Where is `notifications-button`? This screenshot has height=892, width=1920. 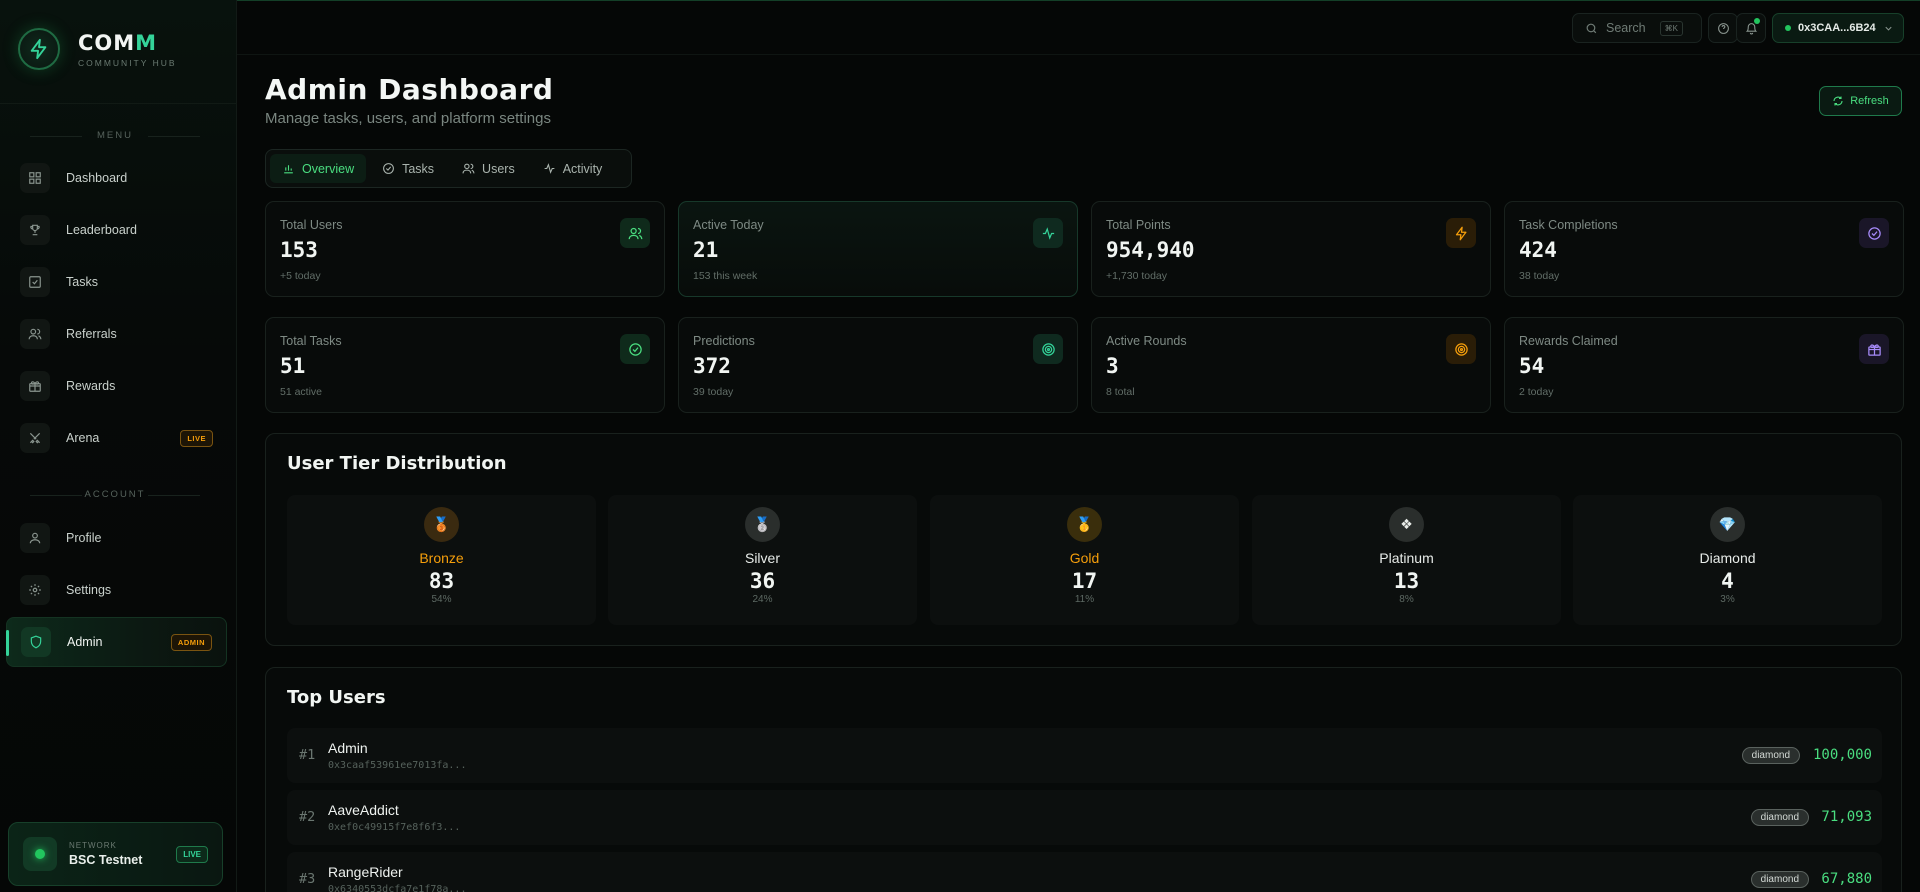 notifications-button is located at coordinates (1751, 28).